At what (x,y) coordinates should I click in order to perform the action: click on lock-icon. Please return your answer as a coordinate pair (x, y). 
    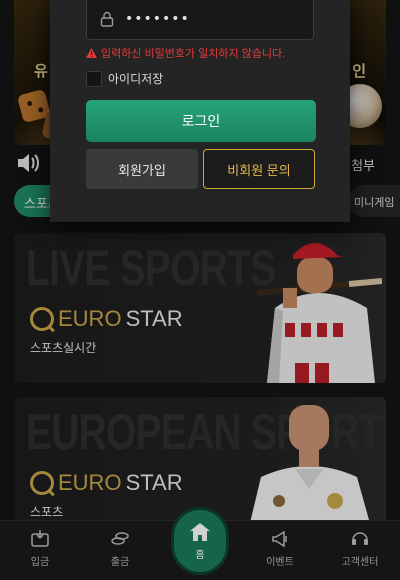
    Looking at the image, I should click on (107, 19).